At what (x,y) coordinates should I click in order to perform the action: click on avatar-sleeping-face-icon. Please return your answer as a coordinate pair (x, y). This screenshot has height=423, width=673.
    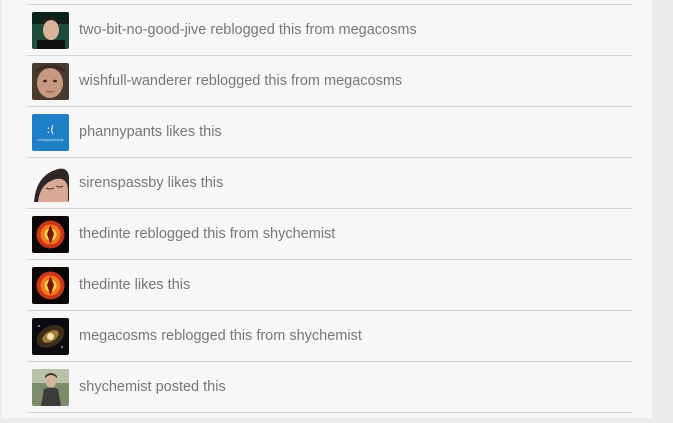
    Looking at the image, I should click on (50, 183).